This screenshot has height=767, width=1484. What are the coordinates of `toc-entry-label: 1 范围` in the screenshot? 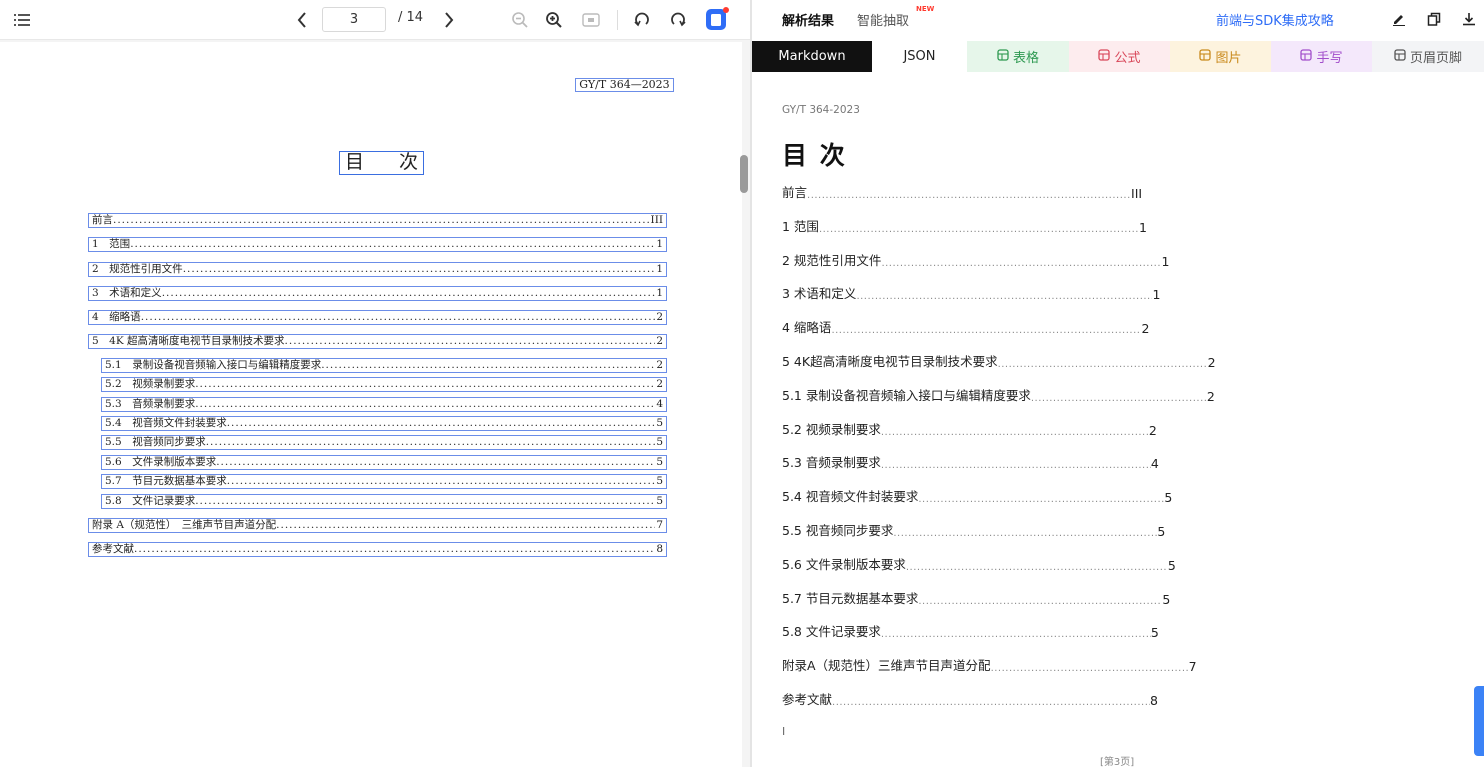 It's located at (111, 244).